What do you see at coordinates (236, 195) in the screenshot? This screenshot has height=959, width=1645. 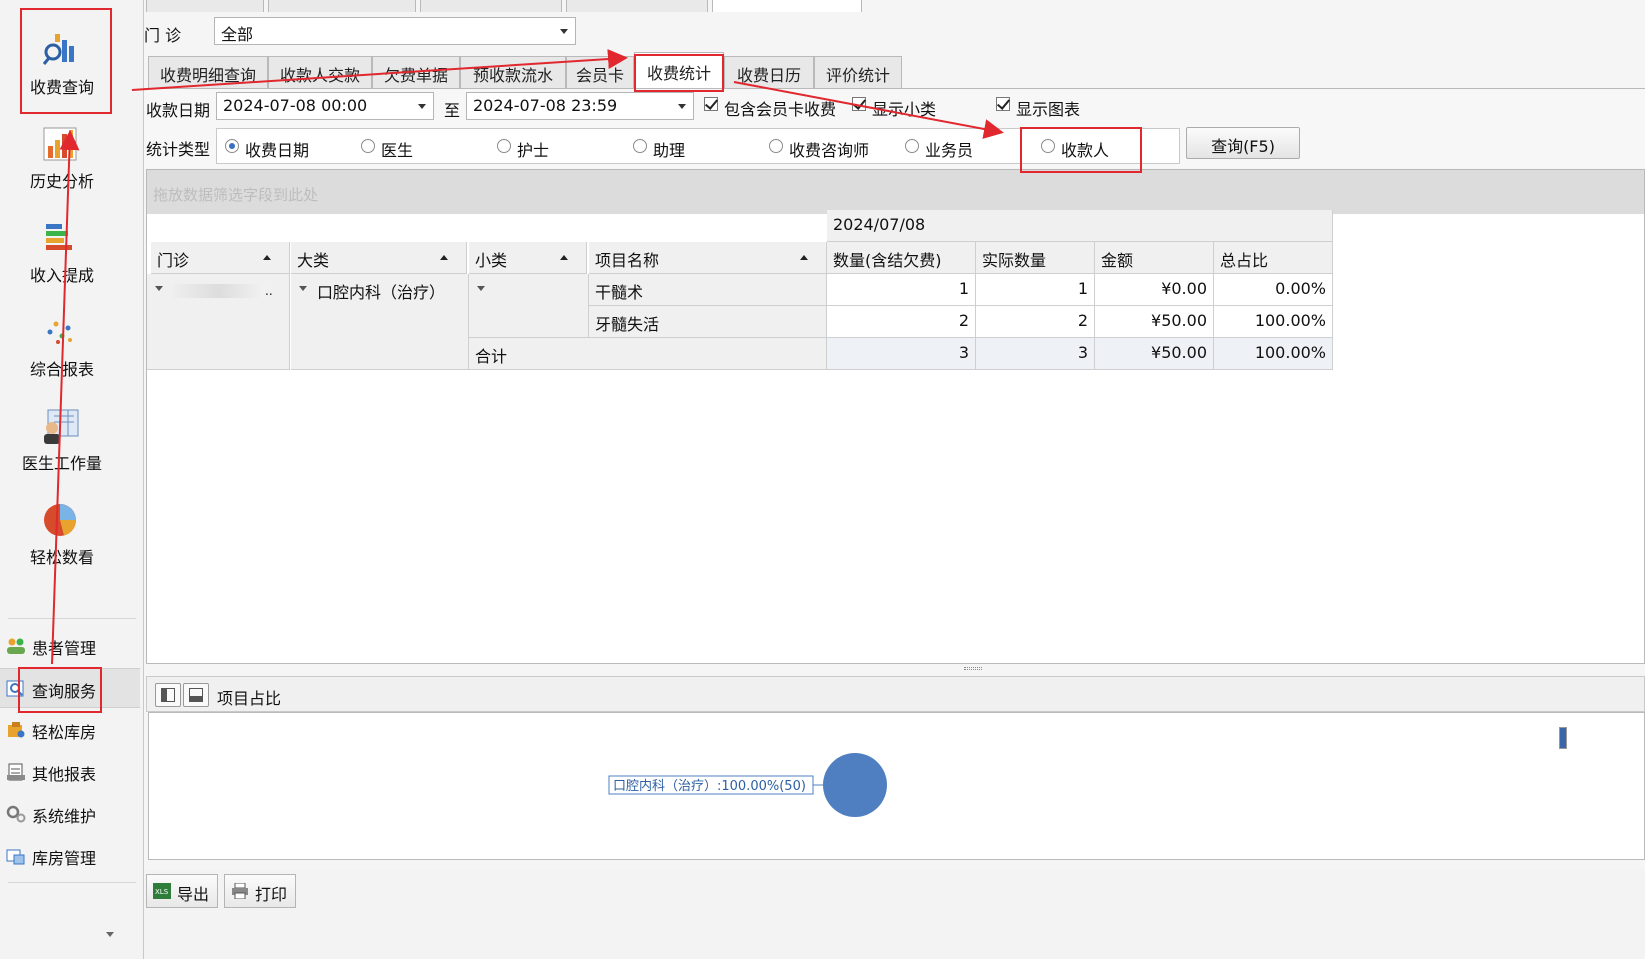 I see `drop-hint: 拖放数据筛选字段到此处` at bounding box center [236, 195].